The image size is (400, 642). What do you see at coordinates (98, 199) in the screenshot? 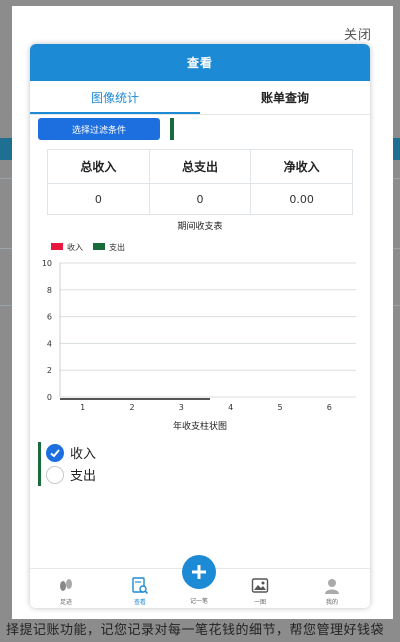
I see `total-income-value: 0` at bounding box center [98, 199].